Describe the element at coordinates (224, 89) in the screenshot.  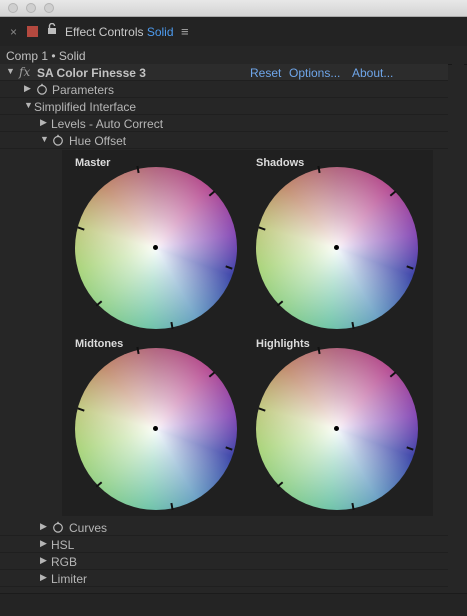
I see `tree-item-parameters: ▶ Parameters` at that location.